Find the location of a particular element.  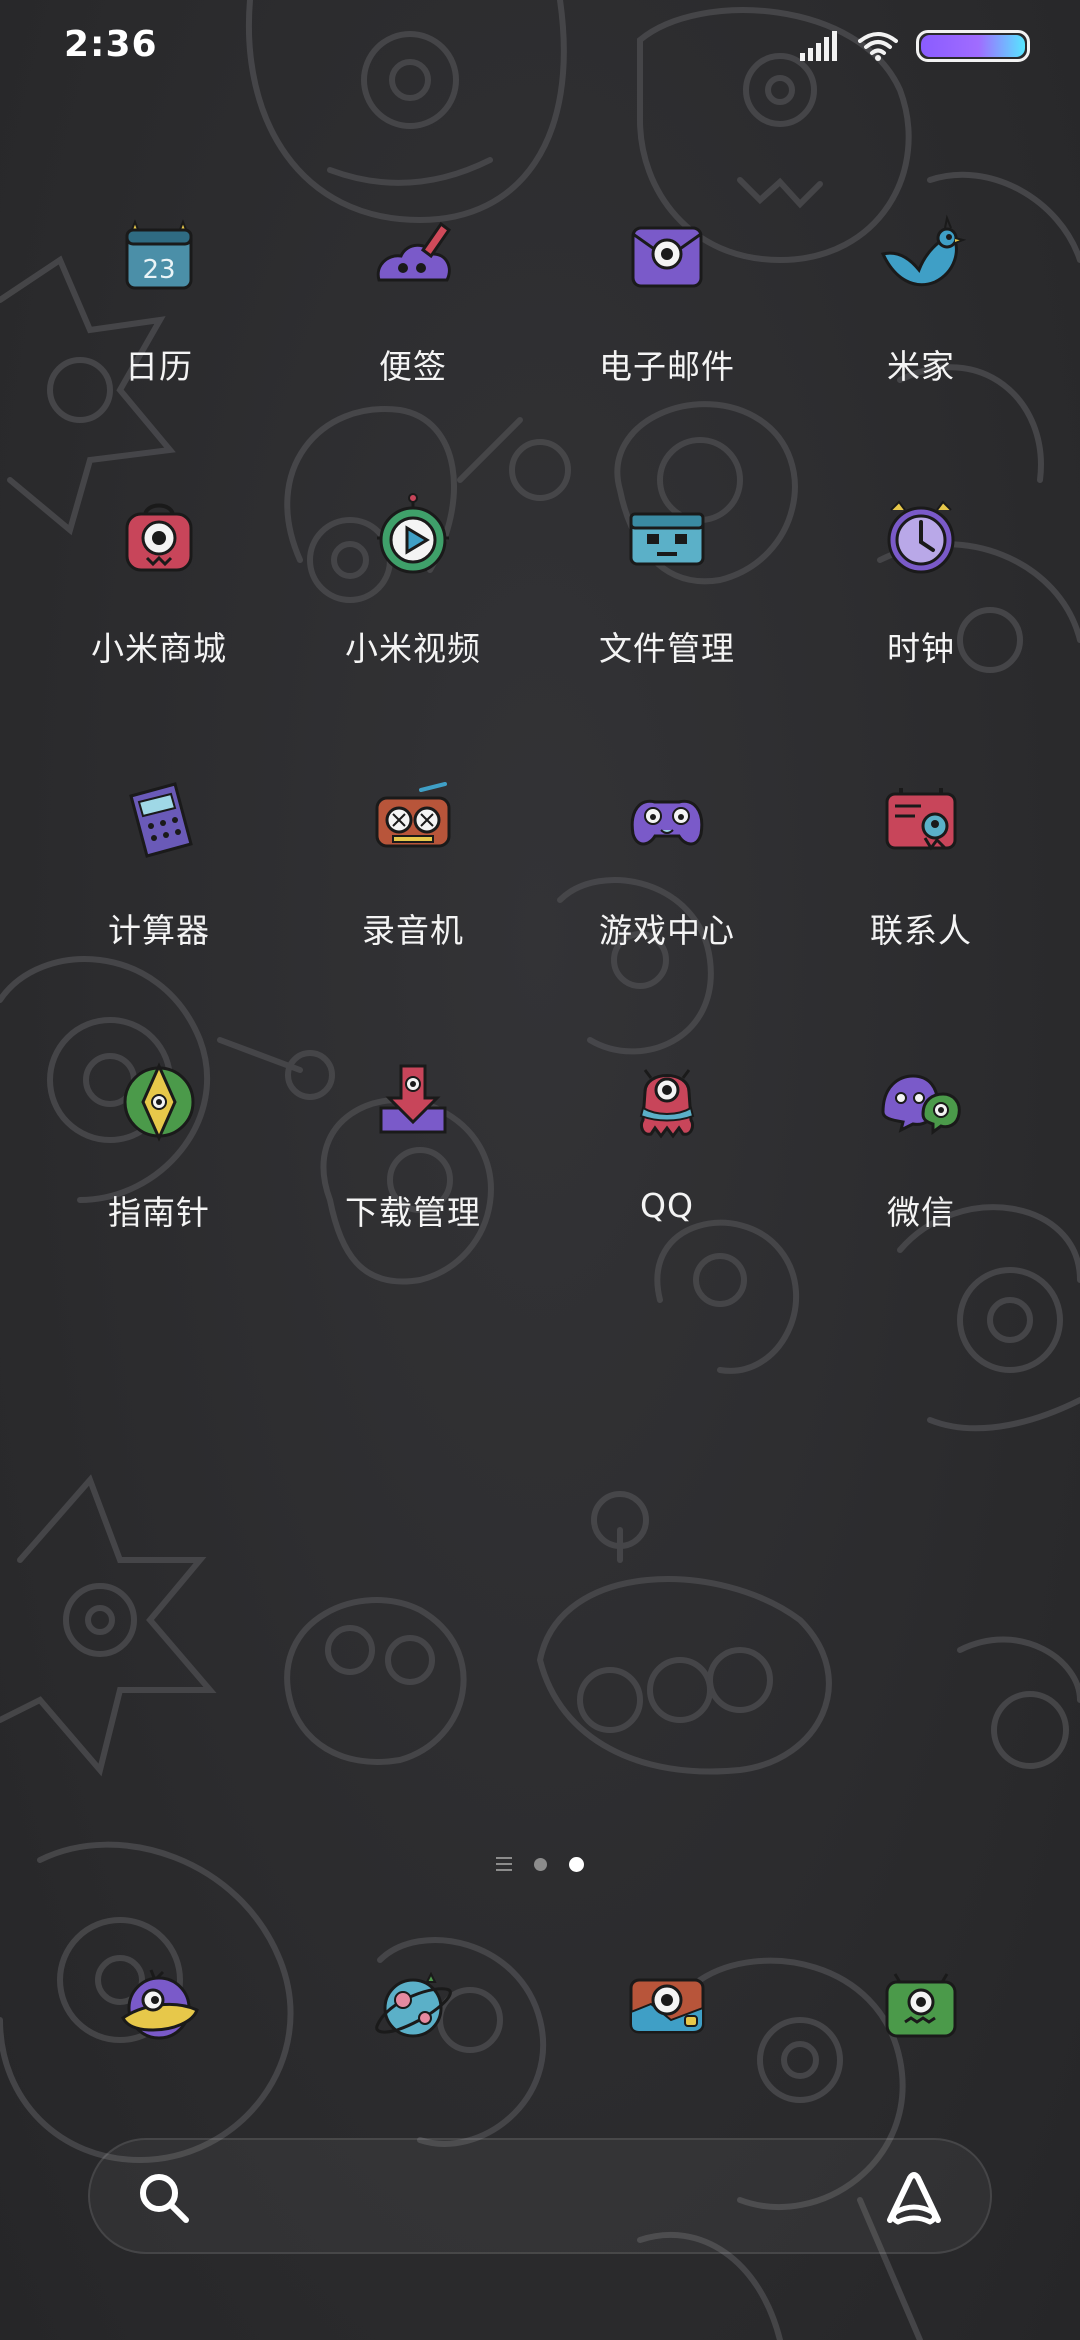

camera-icon is located at coordinates (667, 2006).